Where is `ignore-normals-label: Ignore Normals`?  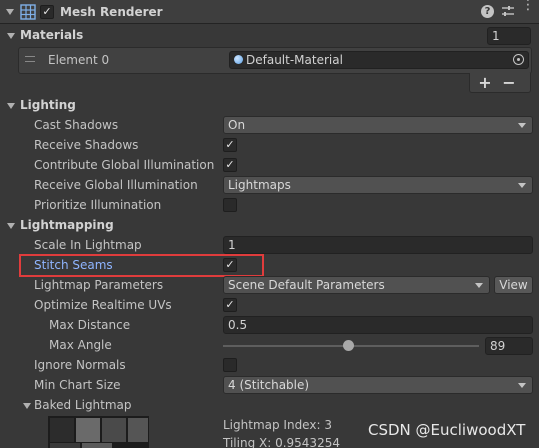
ignore-normals-label: Ignore Normals is located at coordinates (80, 365).